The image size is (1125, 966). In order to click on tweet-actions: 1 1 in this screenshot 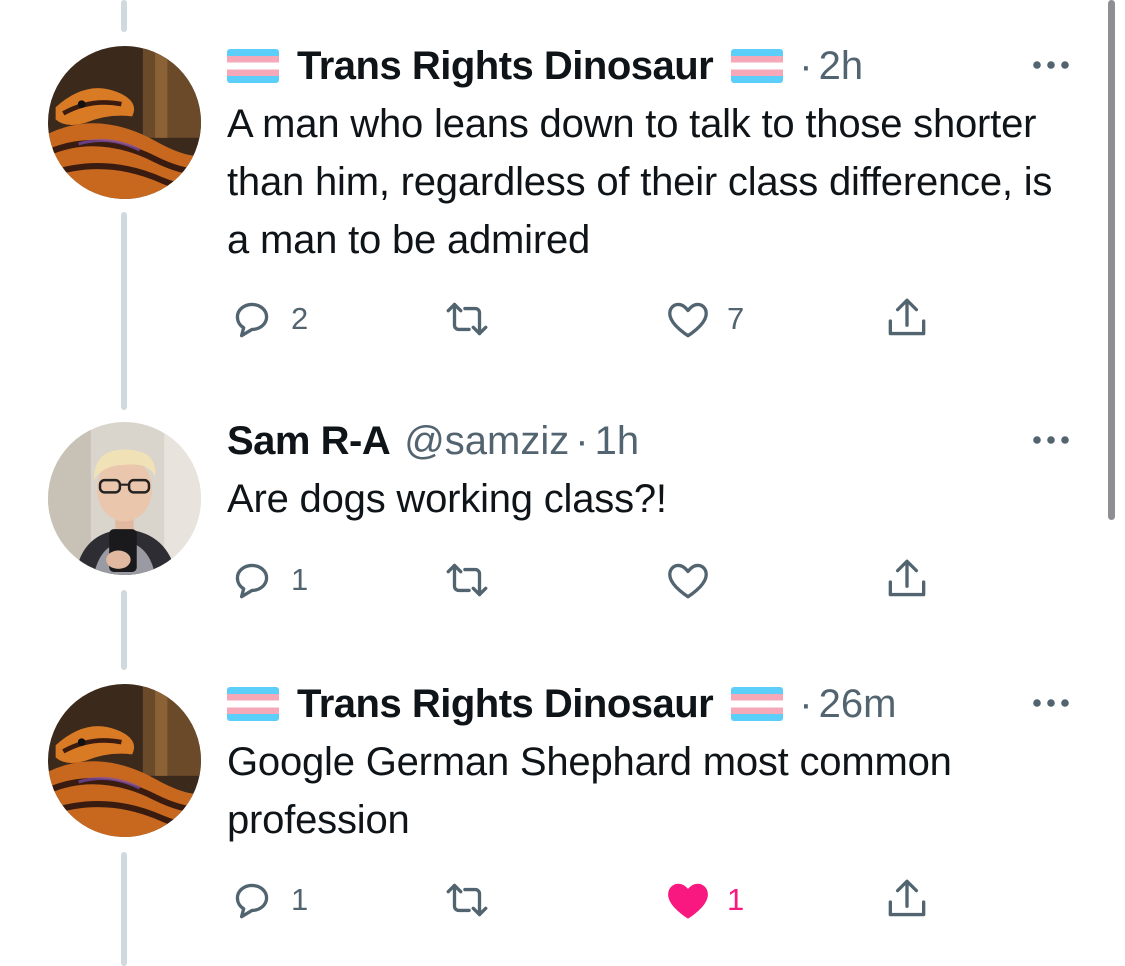, I will do `click(587, 900)`.